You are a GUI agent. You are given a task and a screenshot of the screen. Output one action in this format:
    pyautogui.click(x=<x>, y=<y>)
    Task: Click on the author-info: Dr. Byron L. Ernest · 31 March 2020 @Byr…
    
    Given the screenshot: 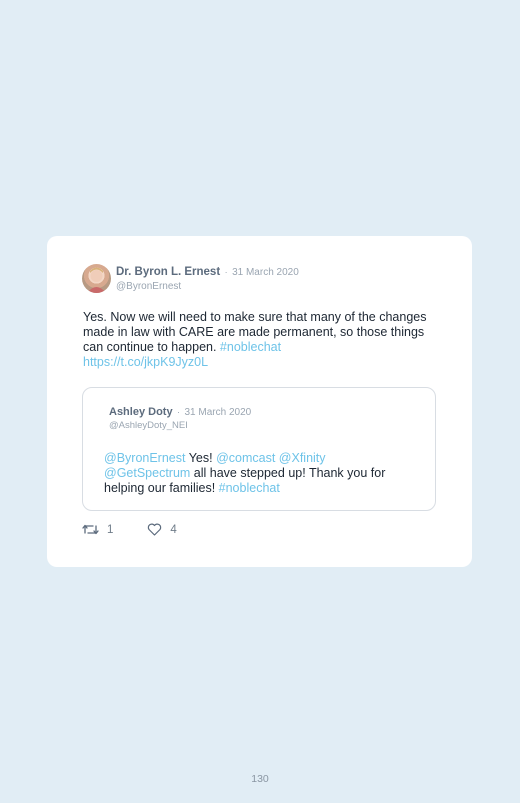 What is the action you would take?
    pyautogui.click(x=207, y=278)
    